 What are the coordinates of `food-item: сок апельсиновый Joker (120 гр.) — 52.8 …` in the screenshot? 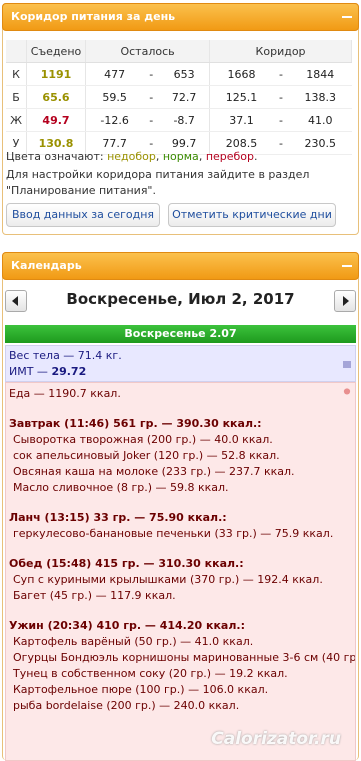 It's located at (146, 455).